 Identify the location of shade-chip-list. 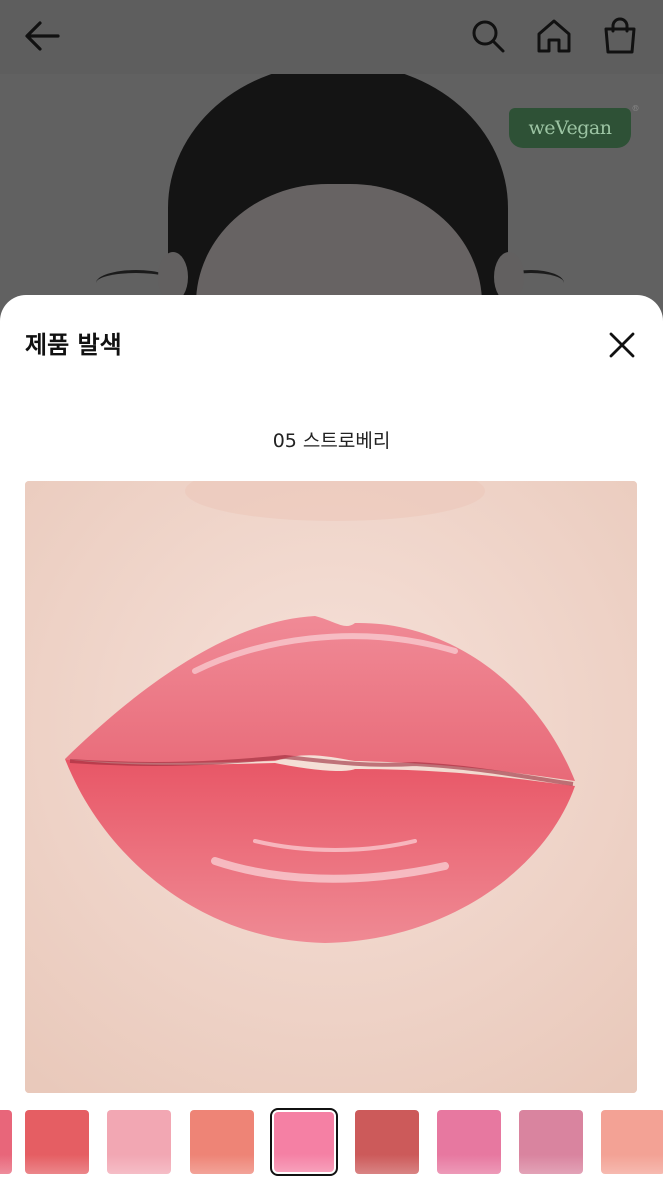
(331, 1142).